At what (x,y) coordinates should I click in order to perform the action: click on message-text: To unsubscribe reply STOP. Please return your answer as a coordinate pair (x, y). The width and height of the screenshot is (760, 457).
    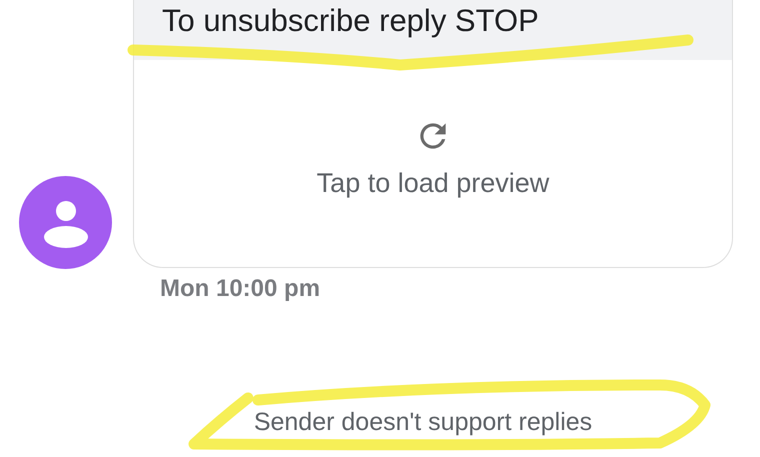
    Looking at the image, I should click on (350, 21).